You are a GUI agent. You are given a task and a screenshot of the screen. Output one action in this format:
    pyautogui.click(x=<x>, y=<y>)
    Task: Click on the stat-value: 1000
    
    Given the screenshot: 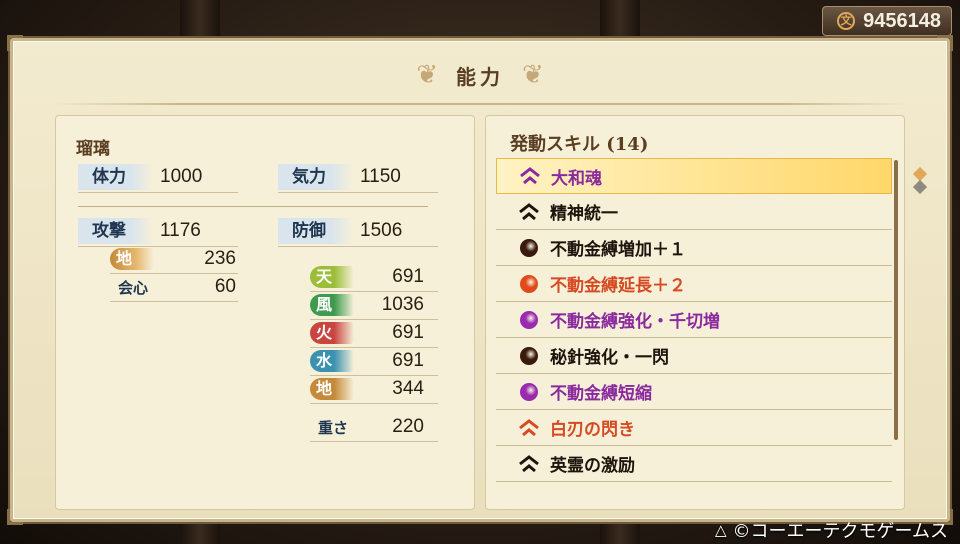 What is the action you would take?
    pyautogui.click(x=181, y=176)
    